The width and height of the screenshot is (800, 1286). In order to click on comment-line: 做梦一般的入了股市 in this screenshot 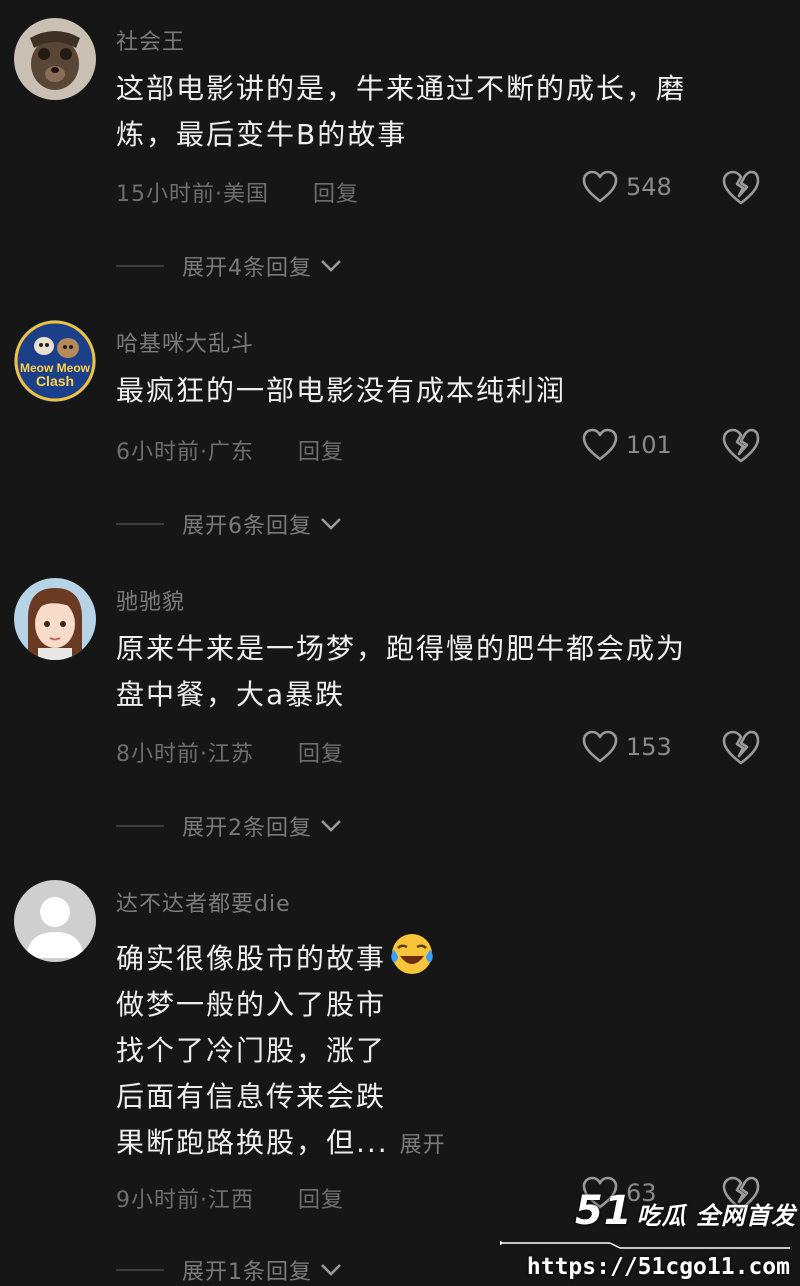, I will do `click(251, 1004)`.